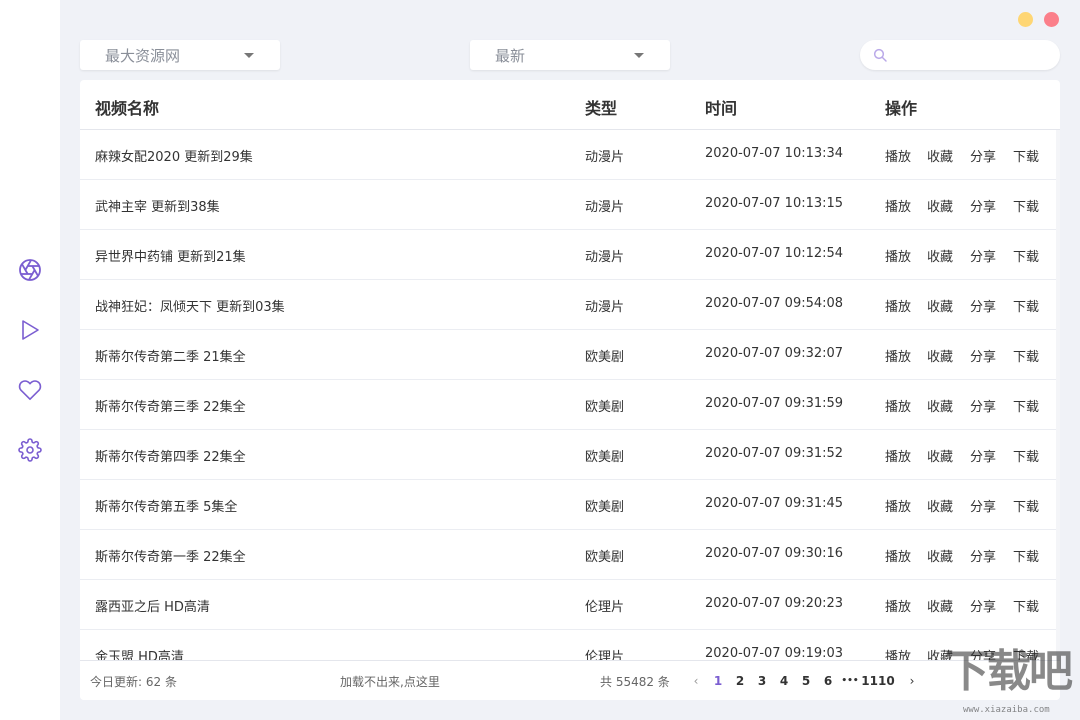  Describe the element at coordinates (605, 207) in the screenshot. I see `video-type: 动漫片` at that location.